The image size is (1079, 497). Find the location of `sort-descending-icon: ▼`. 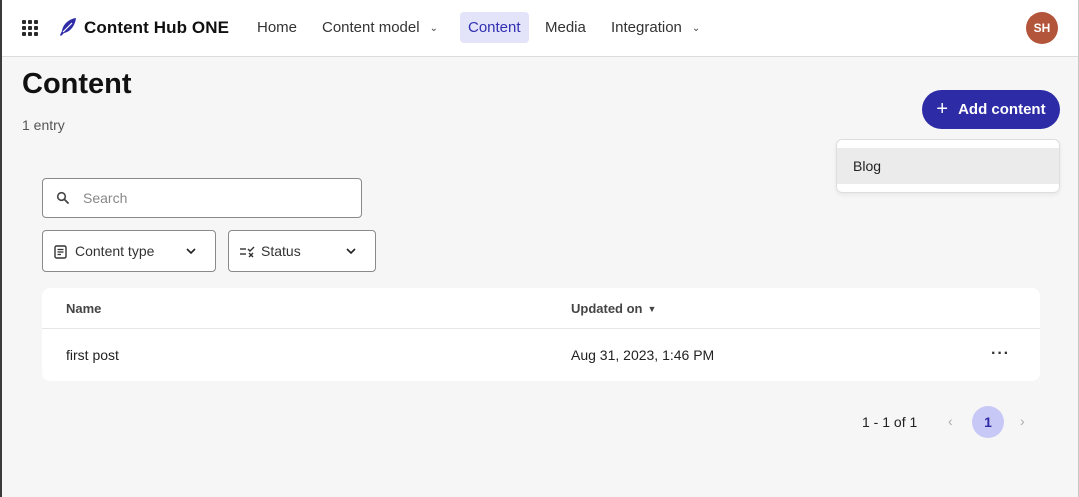

sort-descending-icon: ▼ is located at coordinates (652, 309).